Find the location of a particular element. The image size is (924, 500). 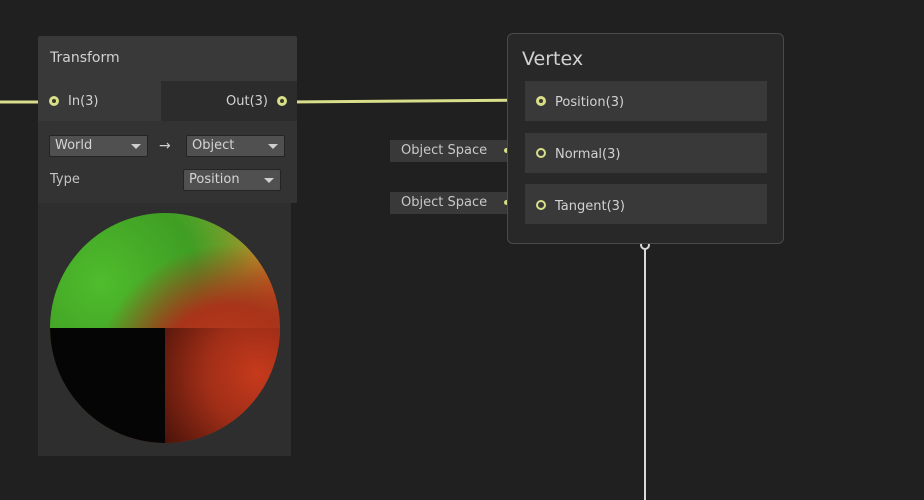

transform-node-header: Transform is located at coordinates (167, 58).